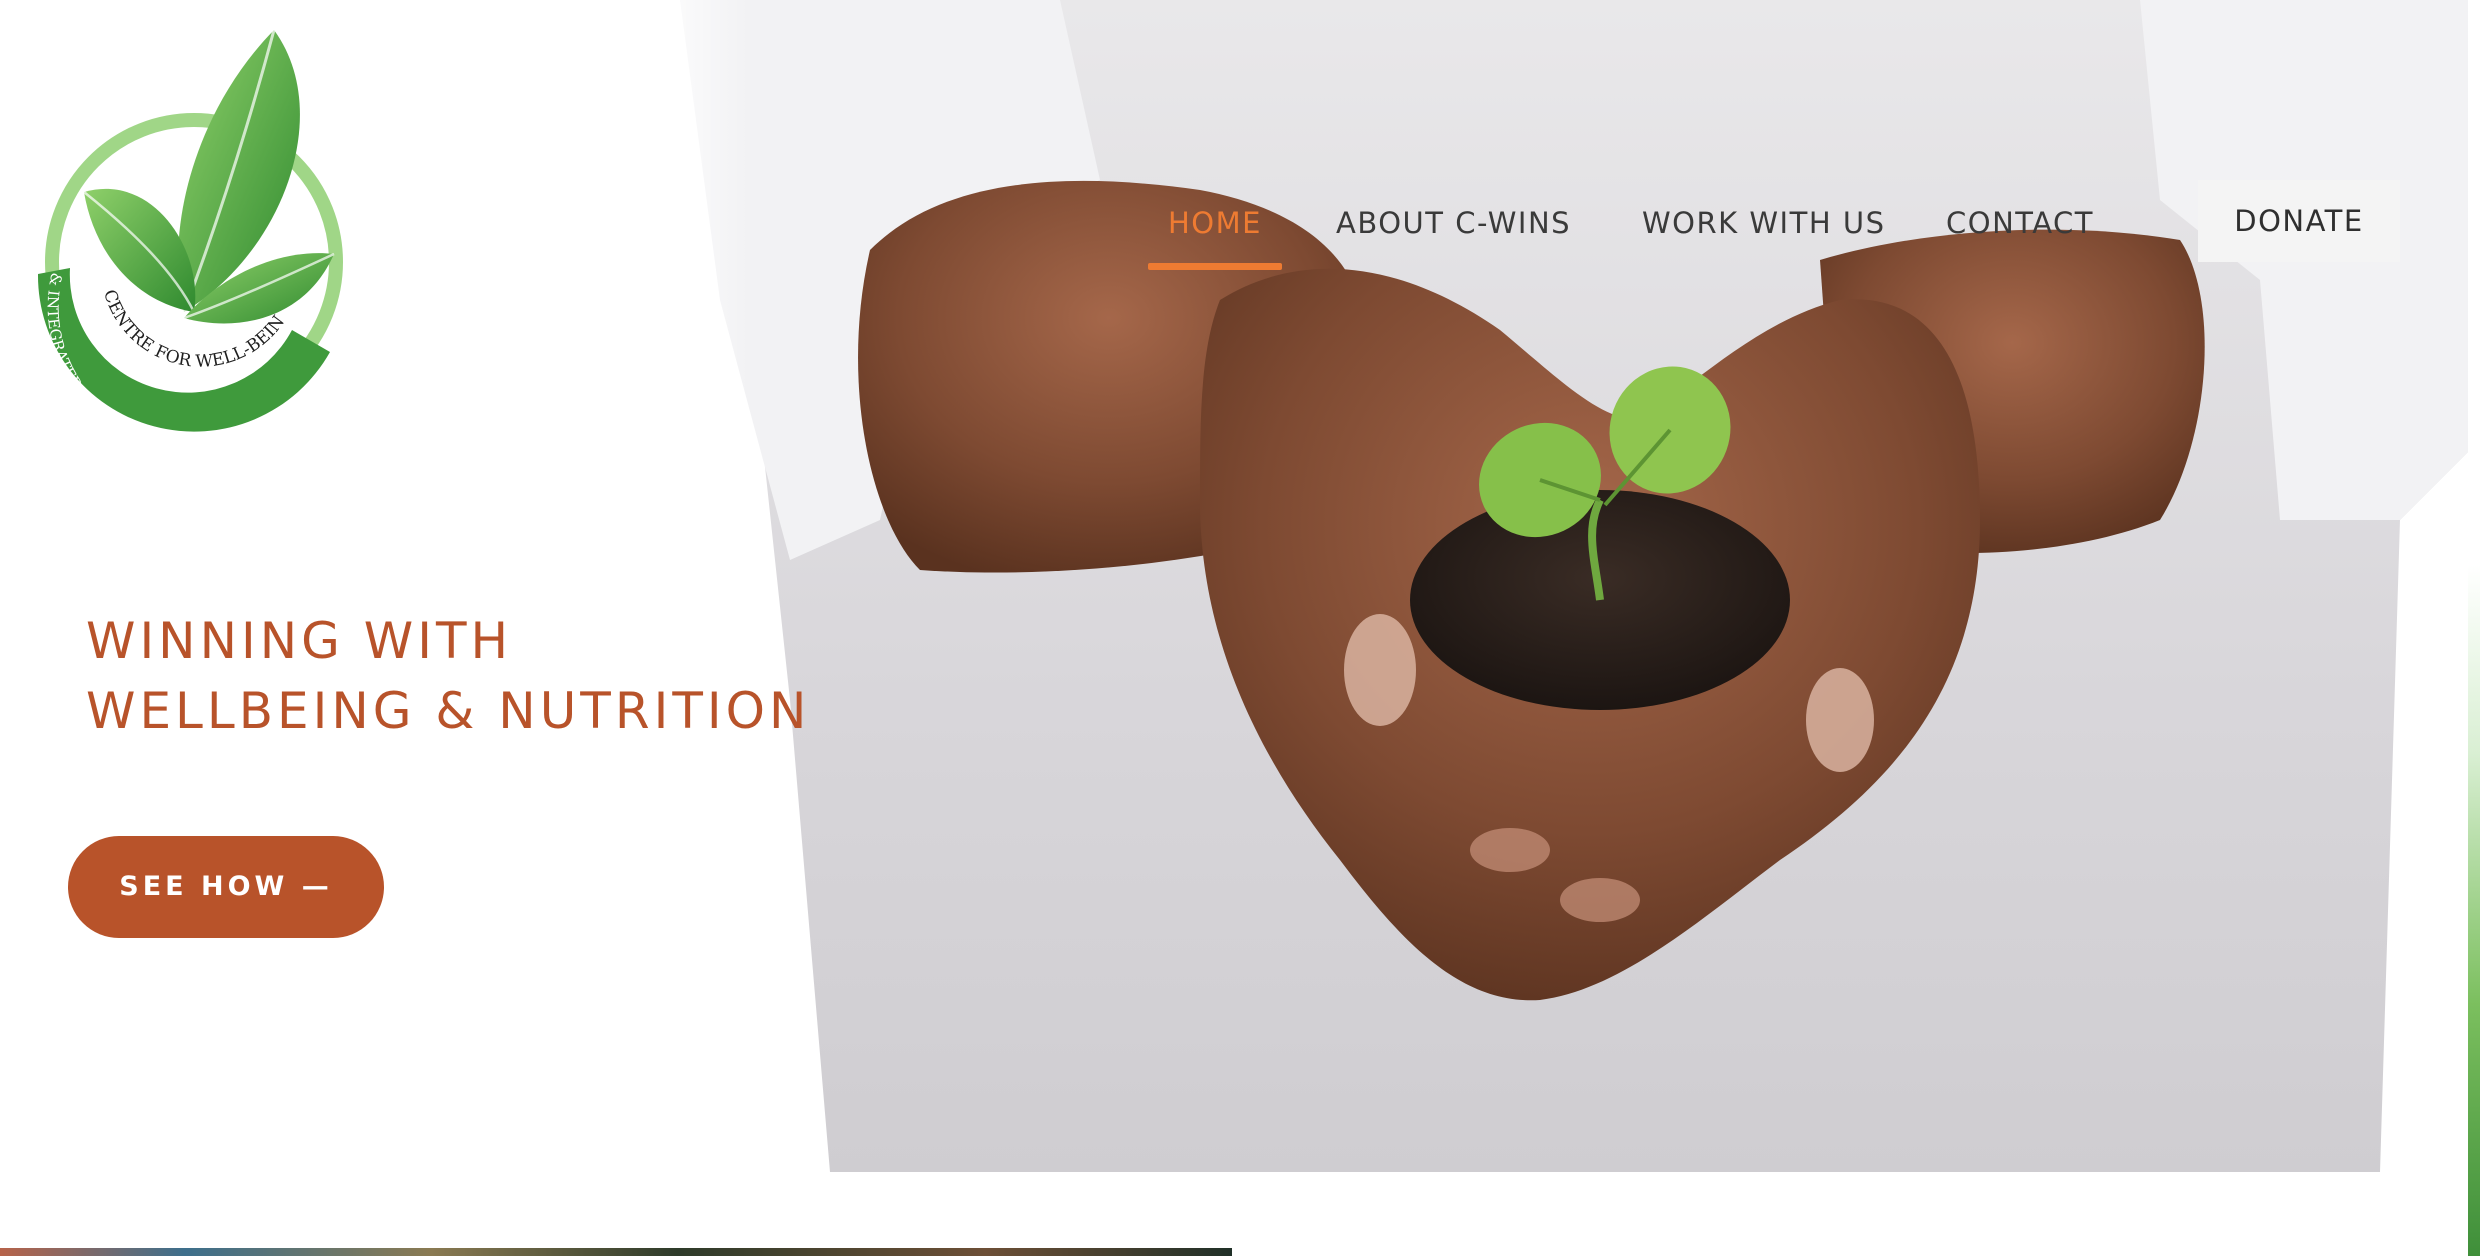 Image resolution: width=2480 pixels, height=1256 pixels. Describe the element at coordinates (226, 887) in the screenshot. I see `see-how-button: SEE HOW —` at that location.